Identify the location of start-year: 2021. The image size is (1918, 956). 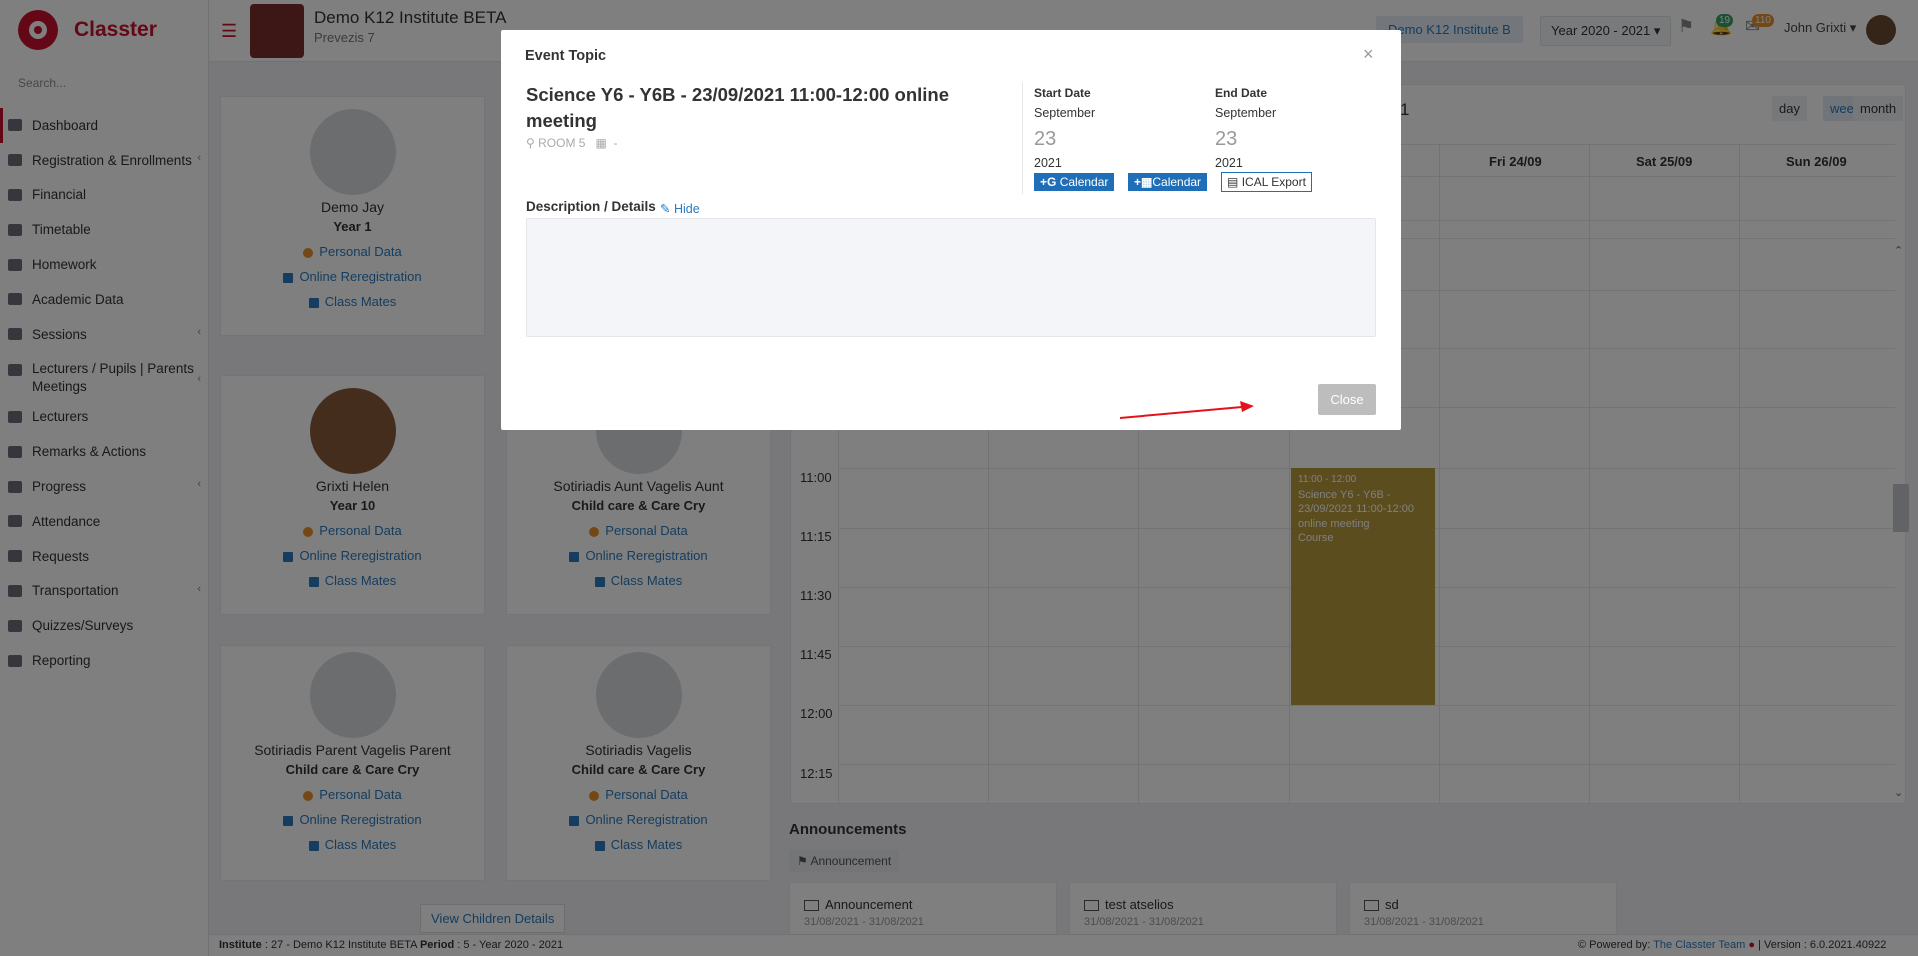
(1048, 163).